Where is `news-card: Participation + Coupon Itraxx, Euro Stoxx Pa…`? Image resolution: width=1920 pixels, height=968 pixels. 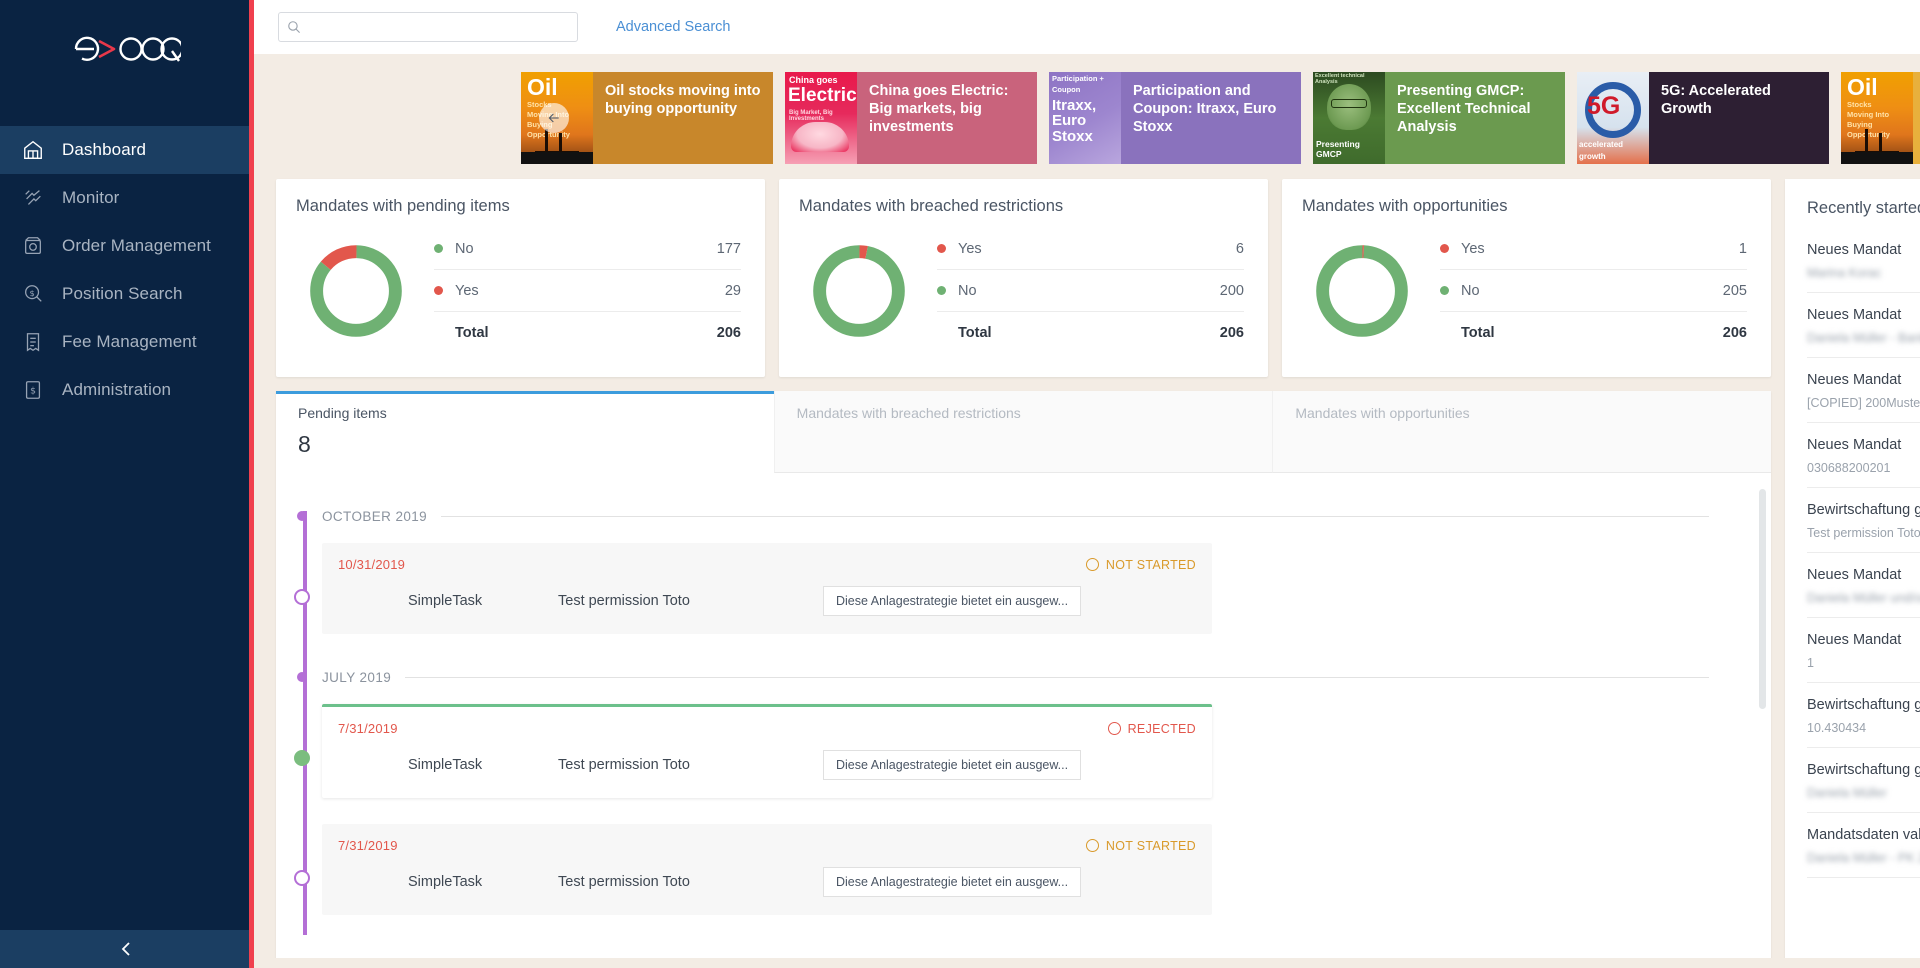 news-card: Participation + Coupon Itraxx, Euro Stoxx Pa… is located at coordinates (1175, 118).